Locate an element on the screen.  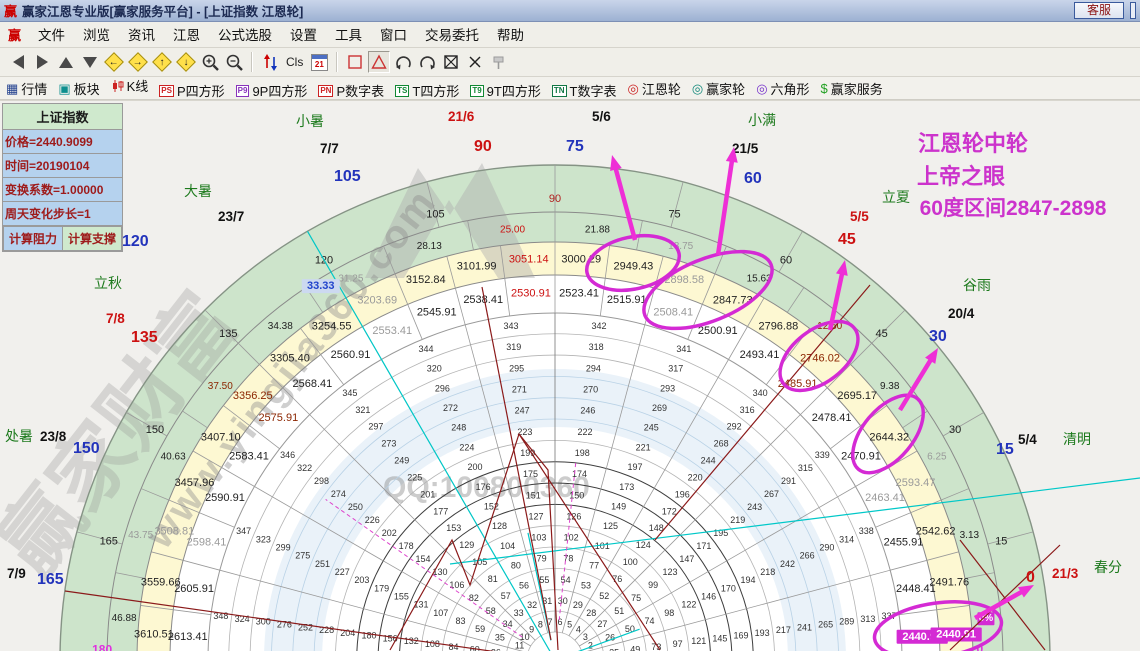
ribbon-item-P四方形: PS P四方形 is located at coordinates (192, 90).